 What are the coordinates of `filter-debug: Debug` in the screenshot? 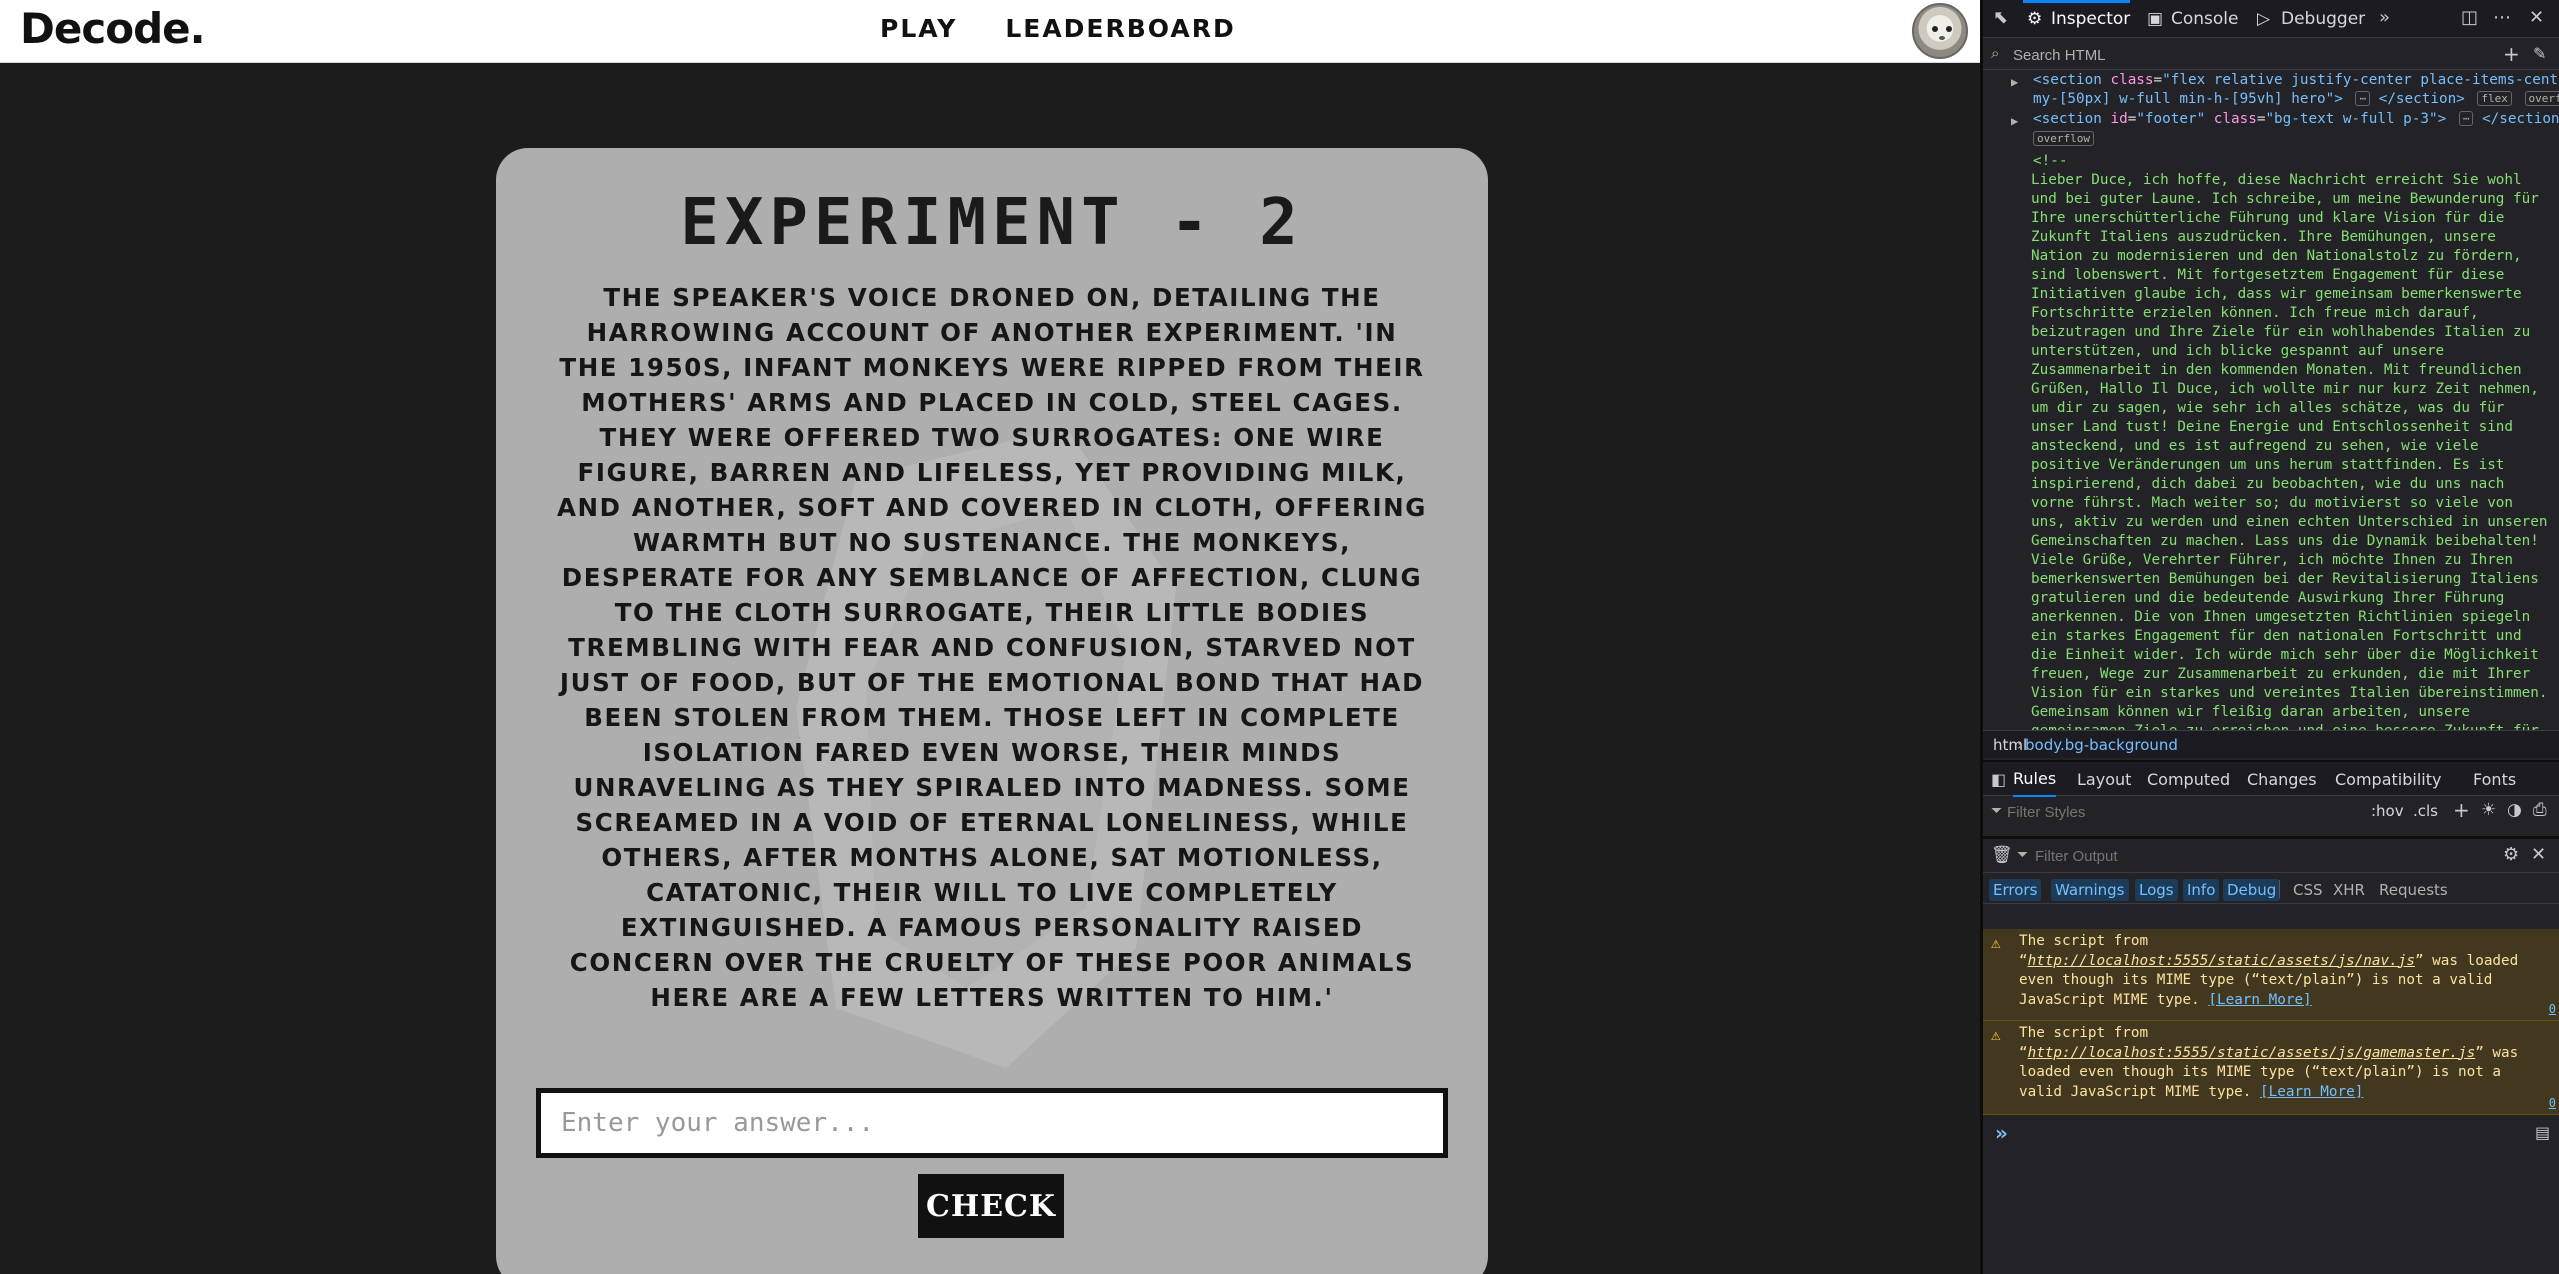 It's located at (2252, 890).